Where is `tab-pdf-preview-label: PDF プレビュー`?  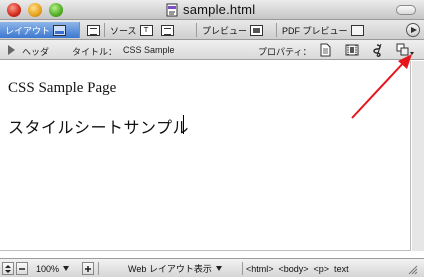
tab-pdf-preview-label: PDF プレビュー is located at coordinates (315, 30).